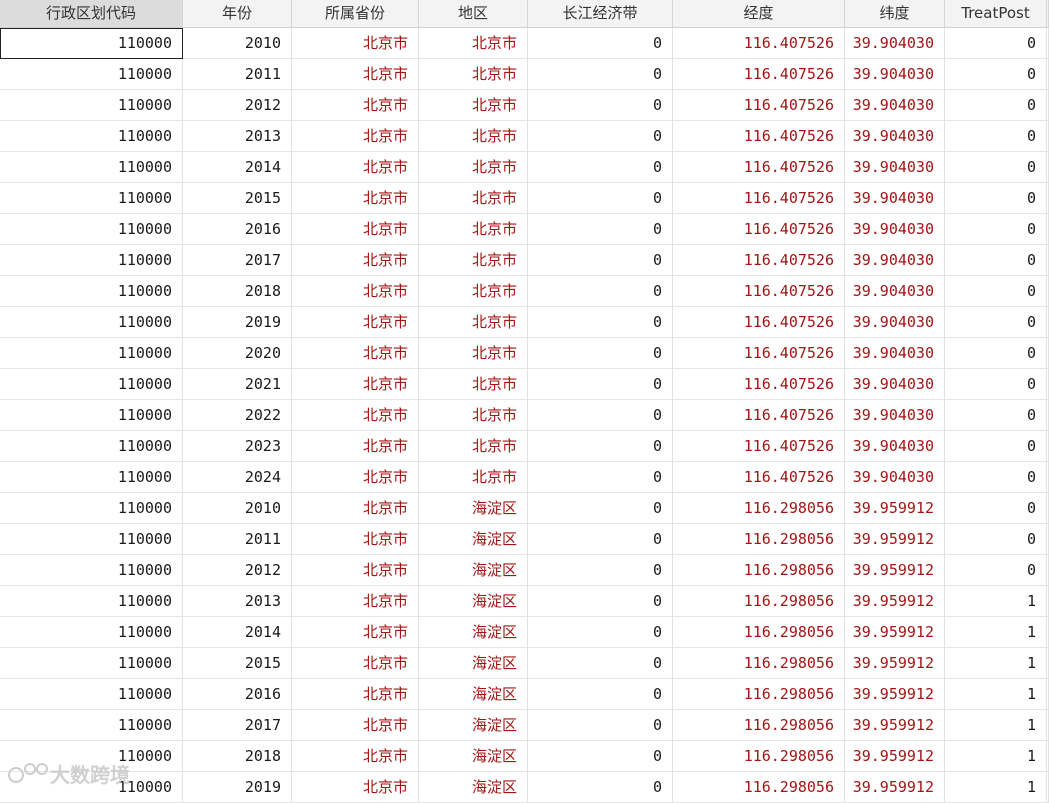 Image resolution: width=1049 pixels, height=803 pixels. Describe the element at coordinates (996, 14) in the screenshot. I see `column-header-treatpost: TreatPost` at that location.